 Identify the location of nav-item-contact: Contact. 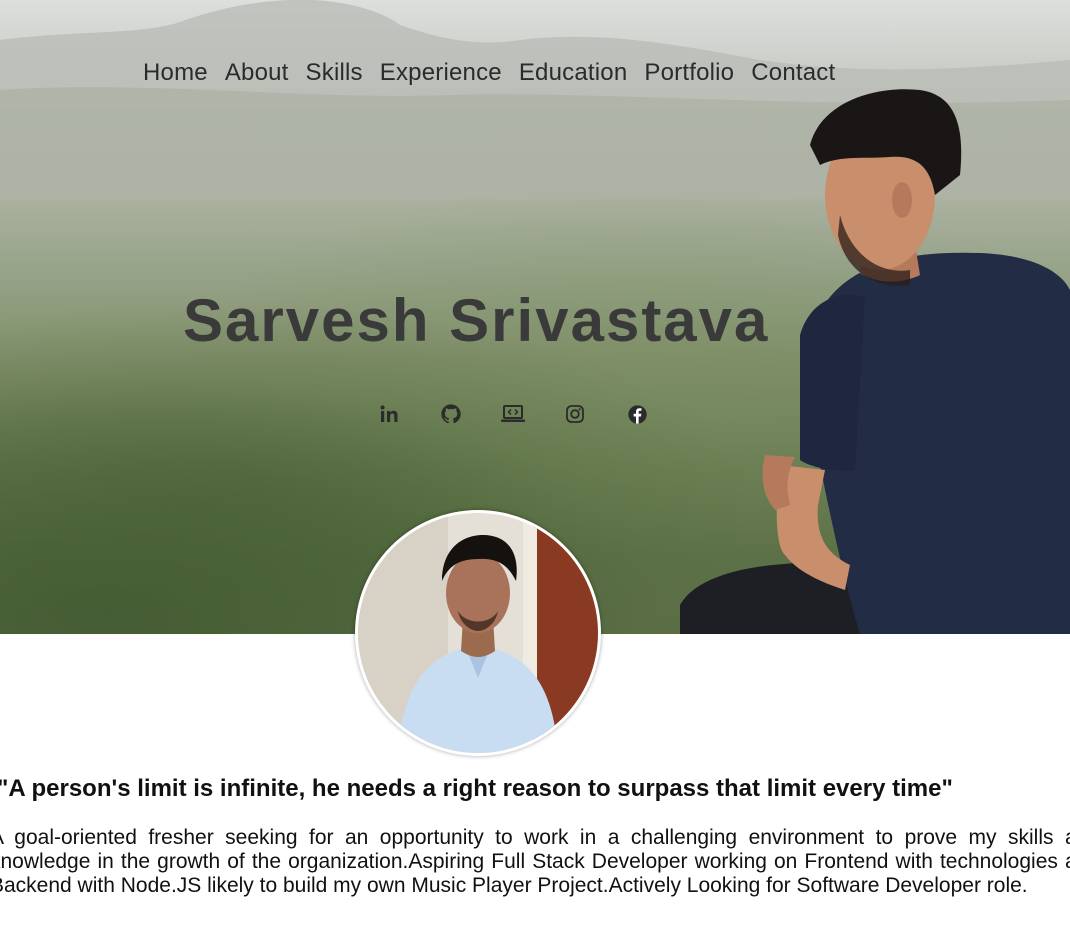
(793, 73).